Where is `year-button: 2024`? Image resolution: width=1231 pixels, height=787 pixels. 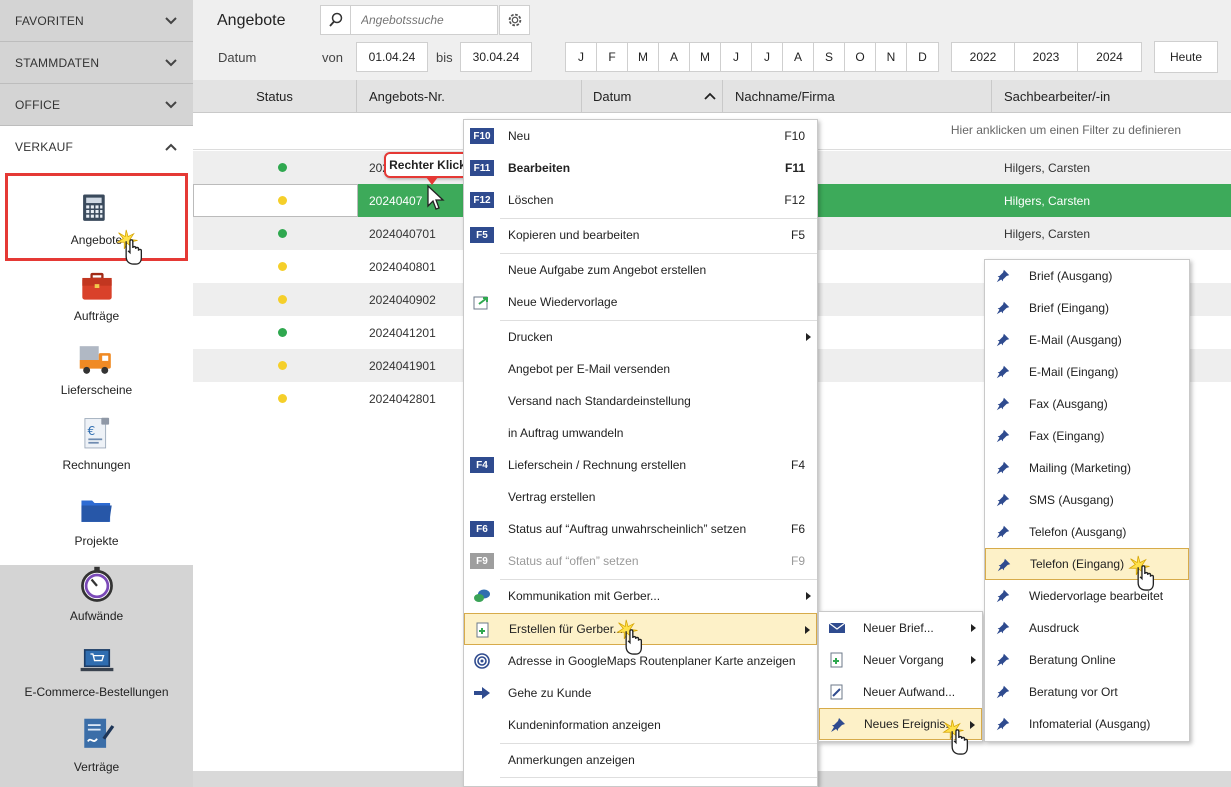 year-button: 2024 is located at coordinates (1109, 57).